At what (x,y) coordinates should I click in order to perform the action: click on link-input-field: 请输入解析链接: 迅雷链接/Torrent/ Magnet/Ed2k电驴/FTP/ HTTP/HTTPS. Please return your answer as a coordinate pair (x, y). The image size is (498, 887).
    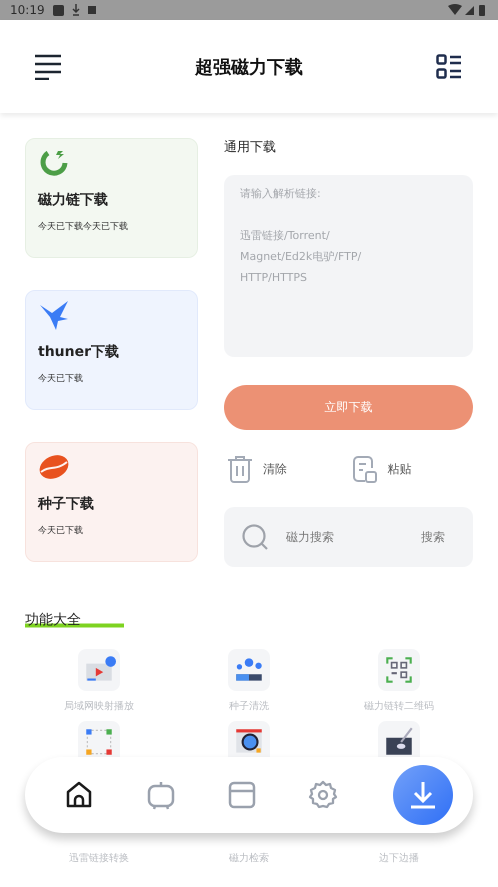
    Looking at the image, I should click on (348, 266).